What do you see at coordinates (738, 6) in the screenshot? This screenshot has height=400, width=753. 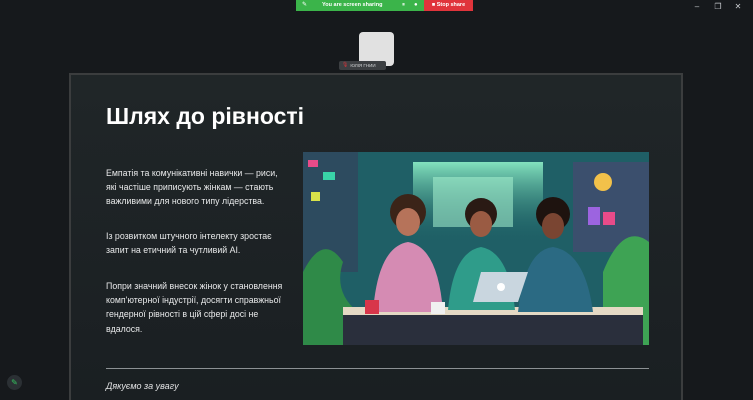 I see `close-button: ✕` at bounding box center [738, 6].